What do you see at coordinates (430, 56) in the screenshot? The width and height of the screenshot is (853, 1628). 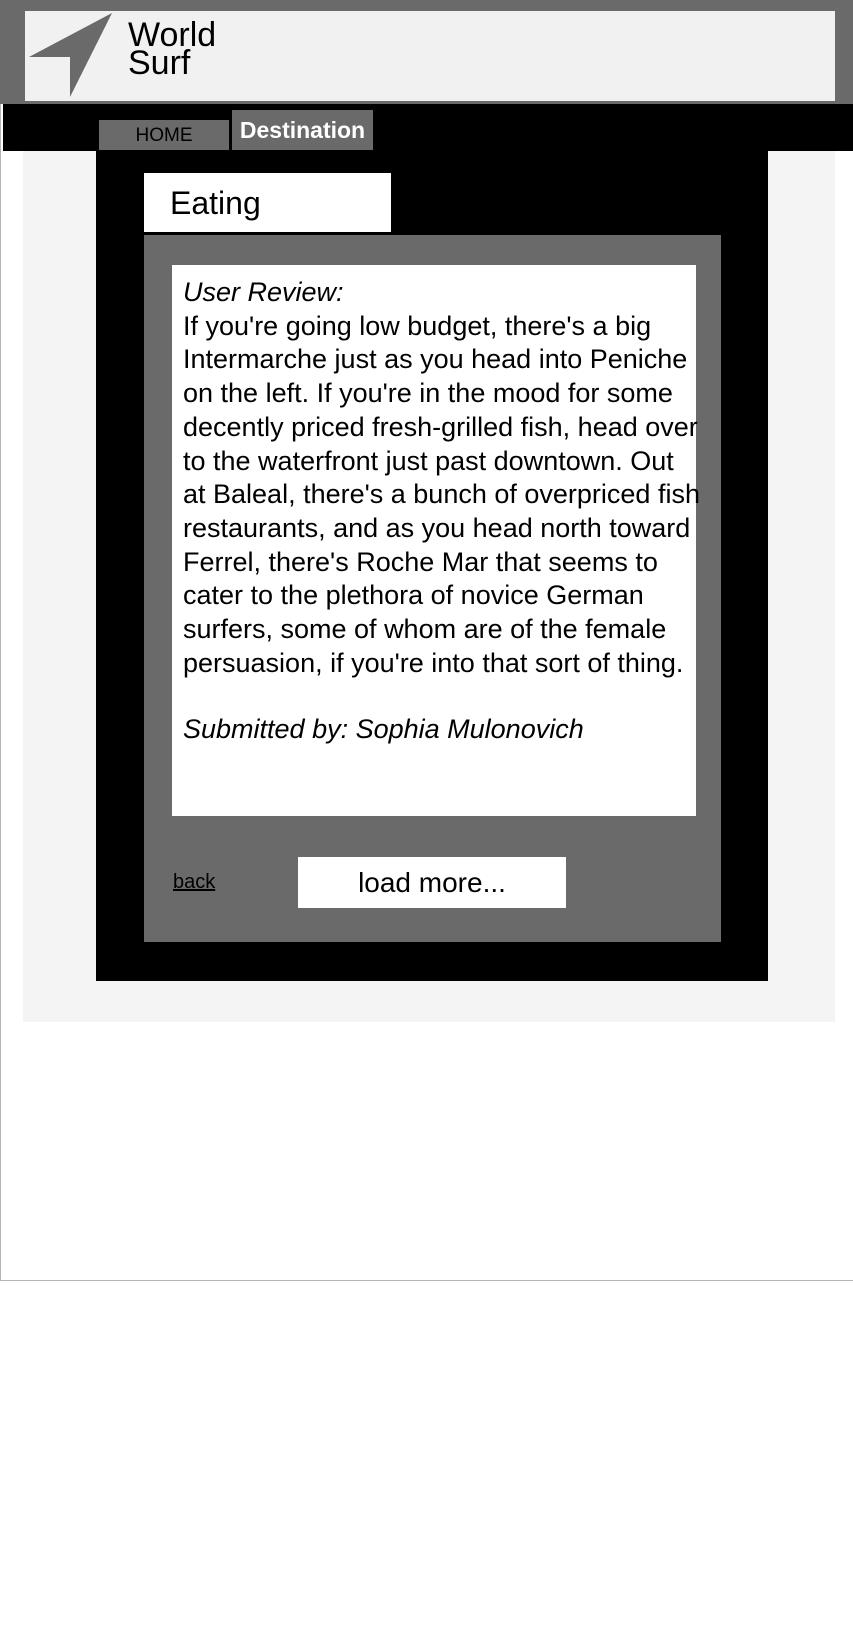 I see `header-inner: World Surf` at bounding box center [430, 56].